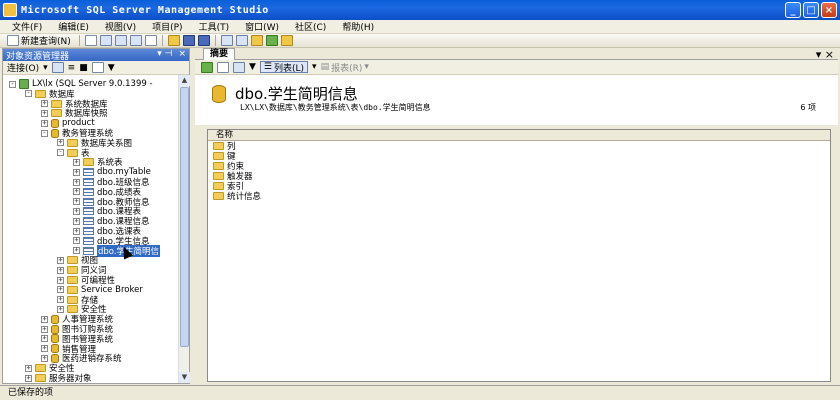 The height and width of the screenshot is (400, 840). Describe the element at coordinates (207, 67) in the screenshot. I see `up-level-icon` at that location.